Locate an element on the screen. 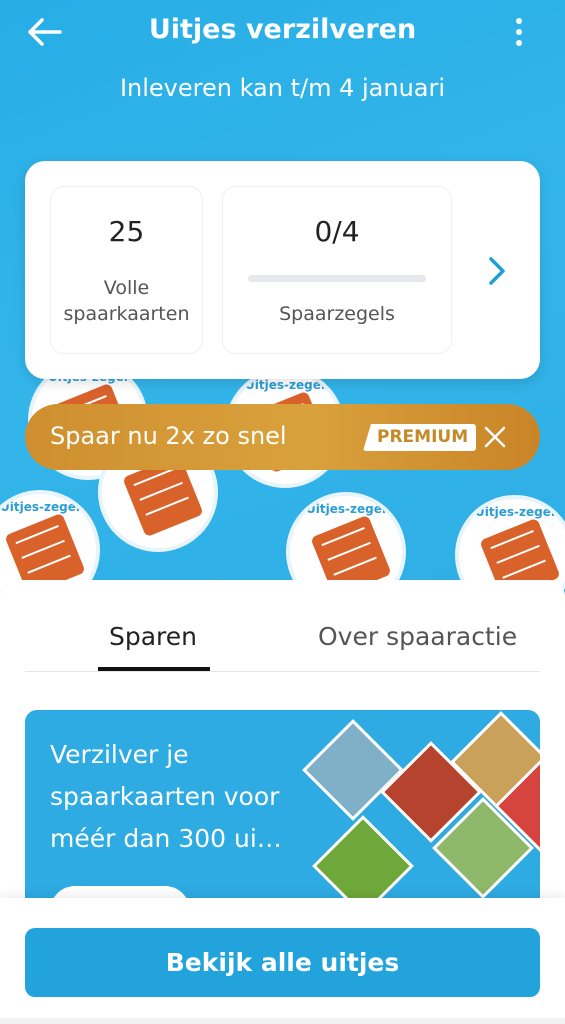 This screenshot has height=1024, width=565. chevron-right-icon is located at coordinates (497, 271).